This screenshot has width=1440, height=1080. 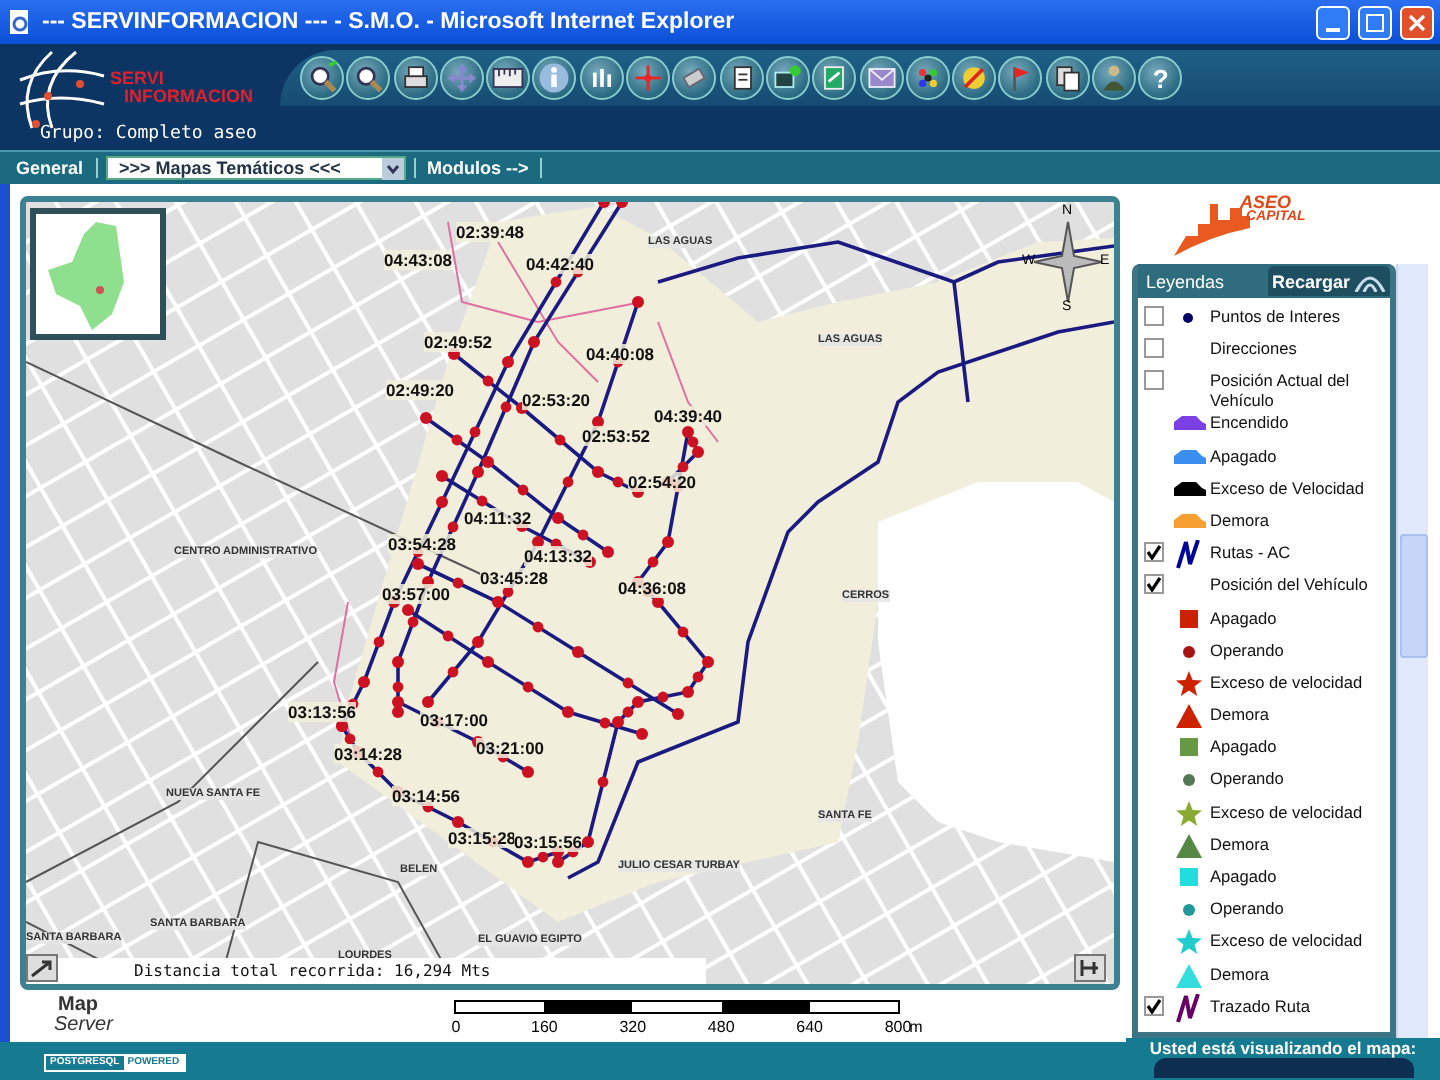 What do you see at coordinates (558, 556) in the screenshot?
I see `time-label: 04:13:32` at bounding box center [558, 556].